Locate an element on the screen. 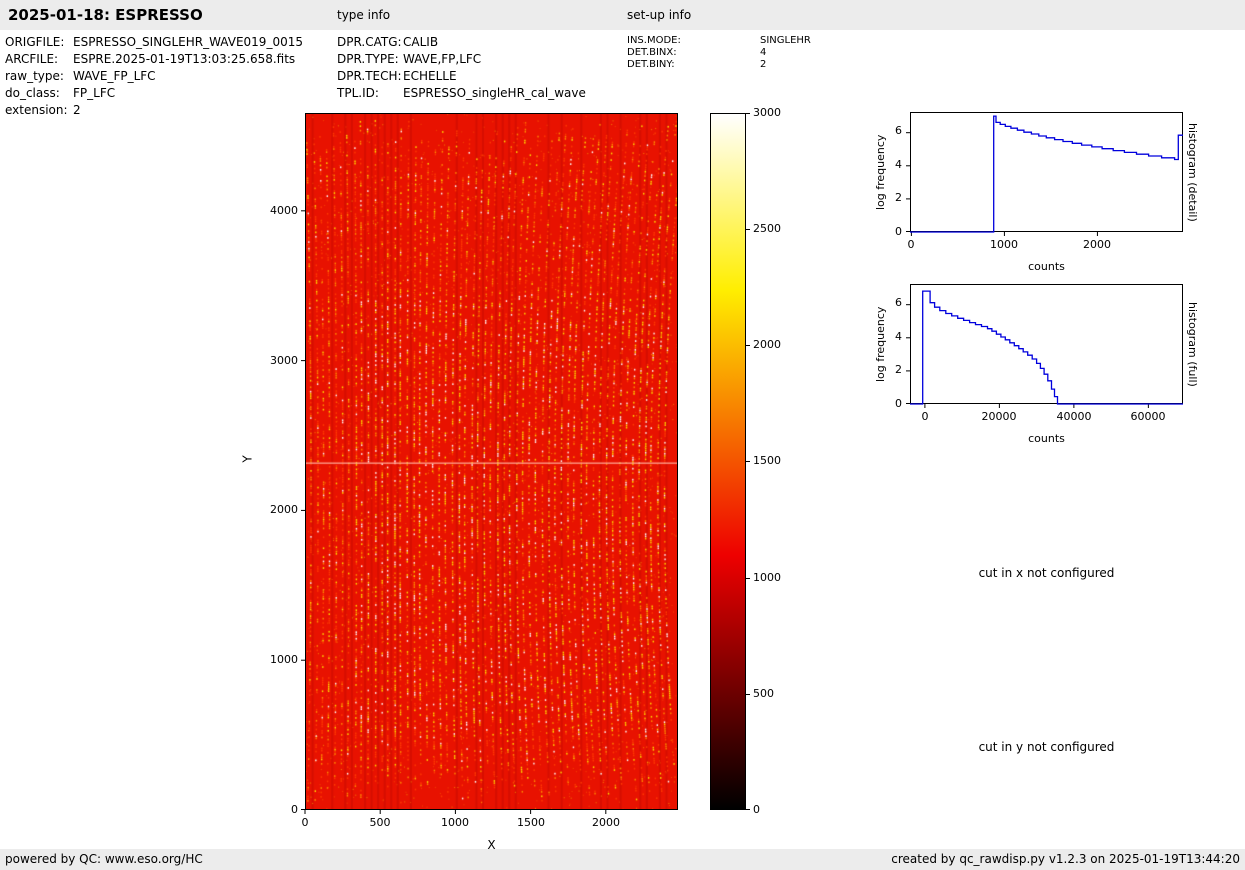 The image size is (1245, 870). hist-detail-right-label: histogram (detail) is located at coordinates (1192, 172).